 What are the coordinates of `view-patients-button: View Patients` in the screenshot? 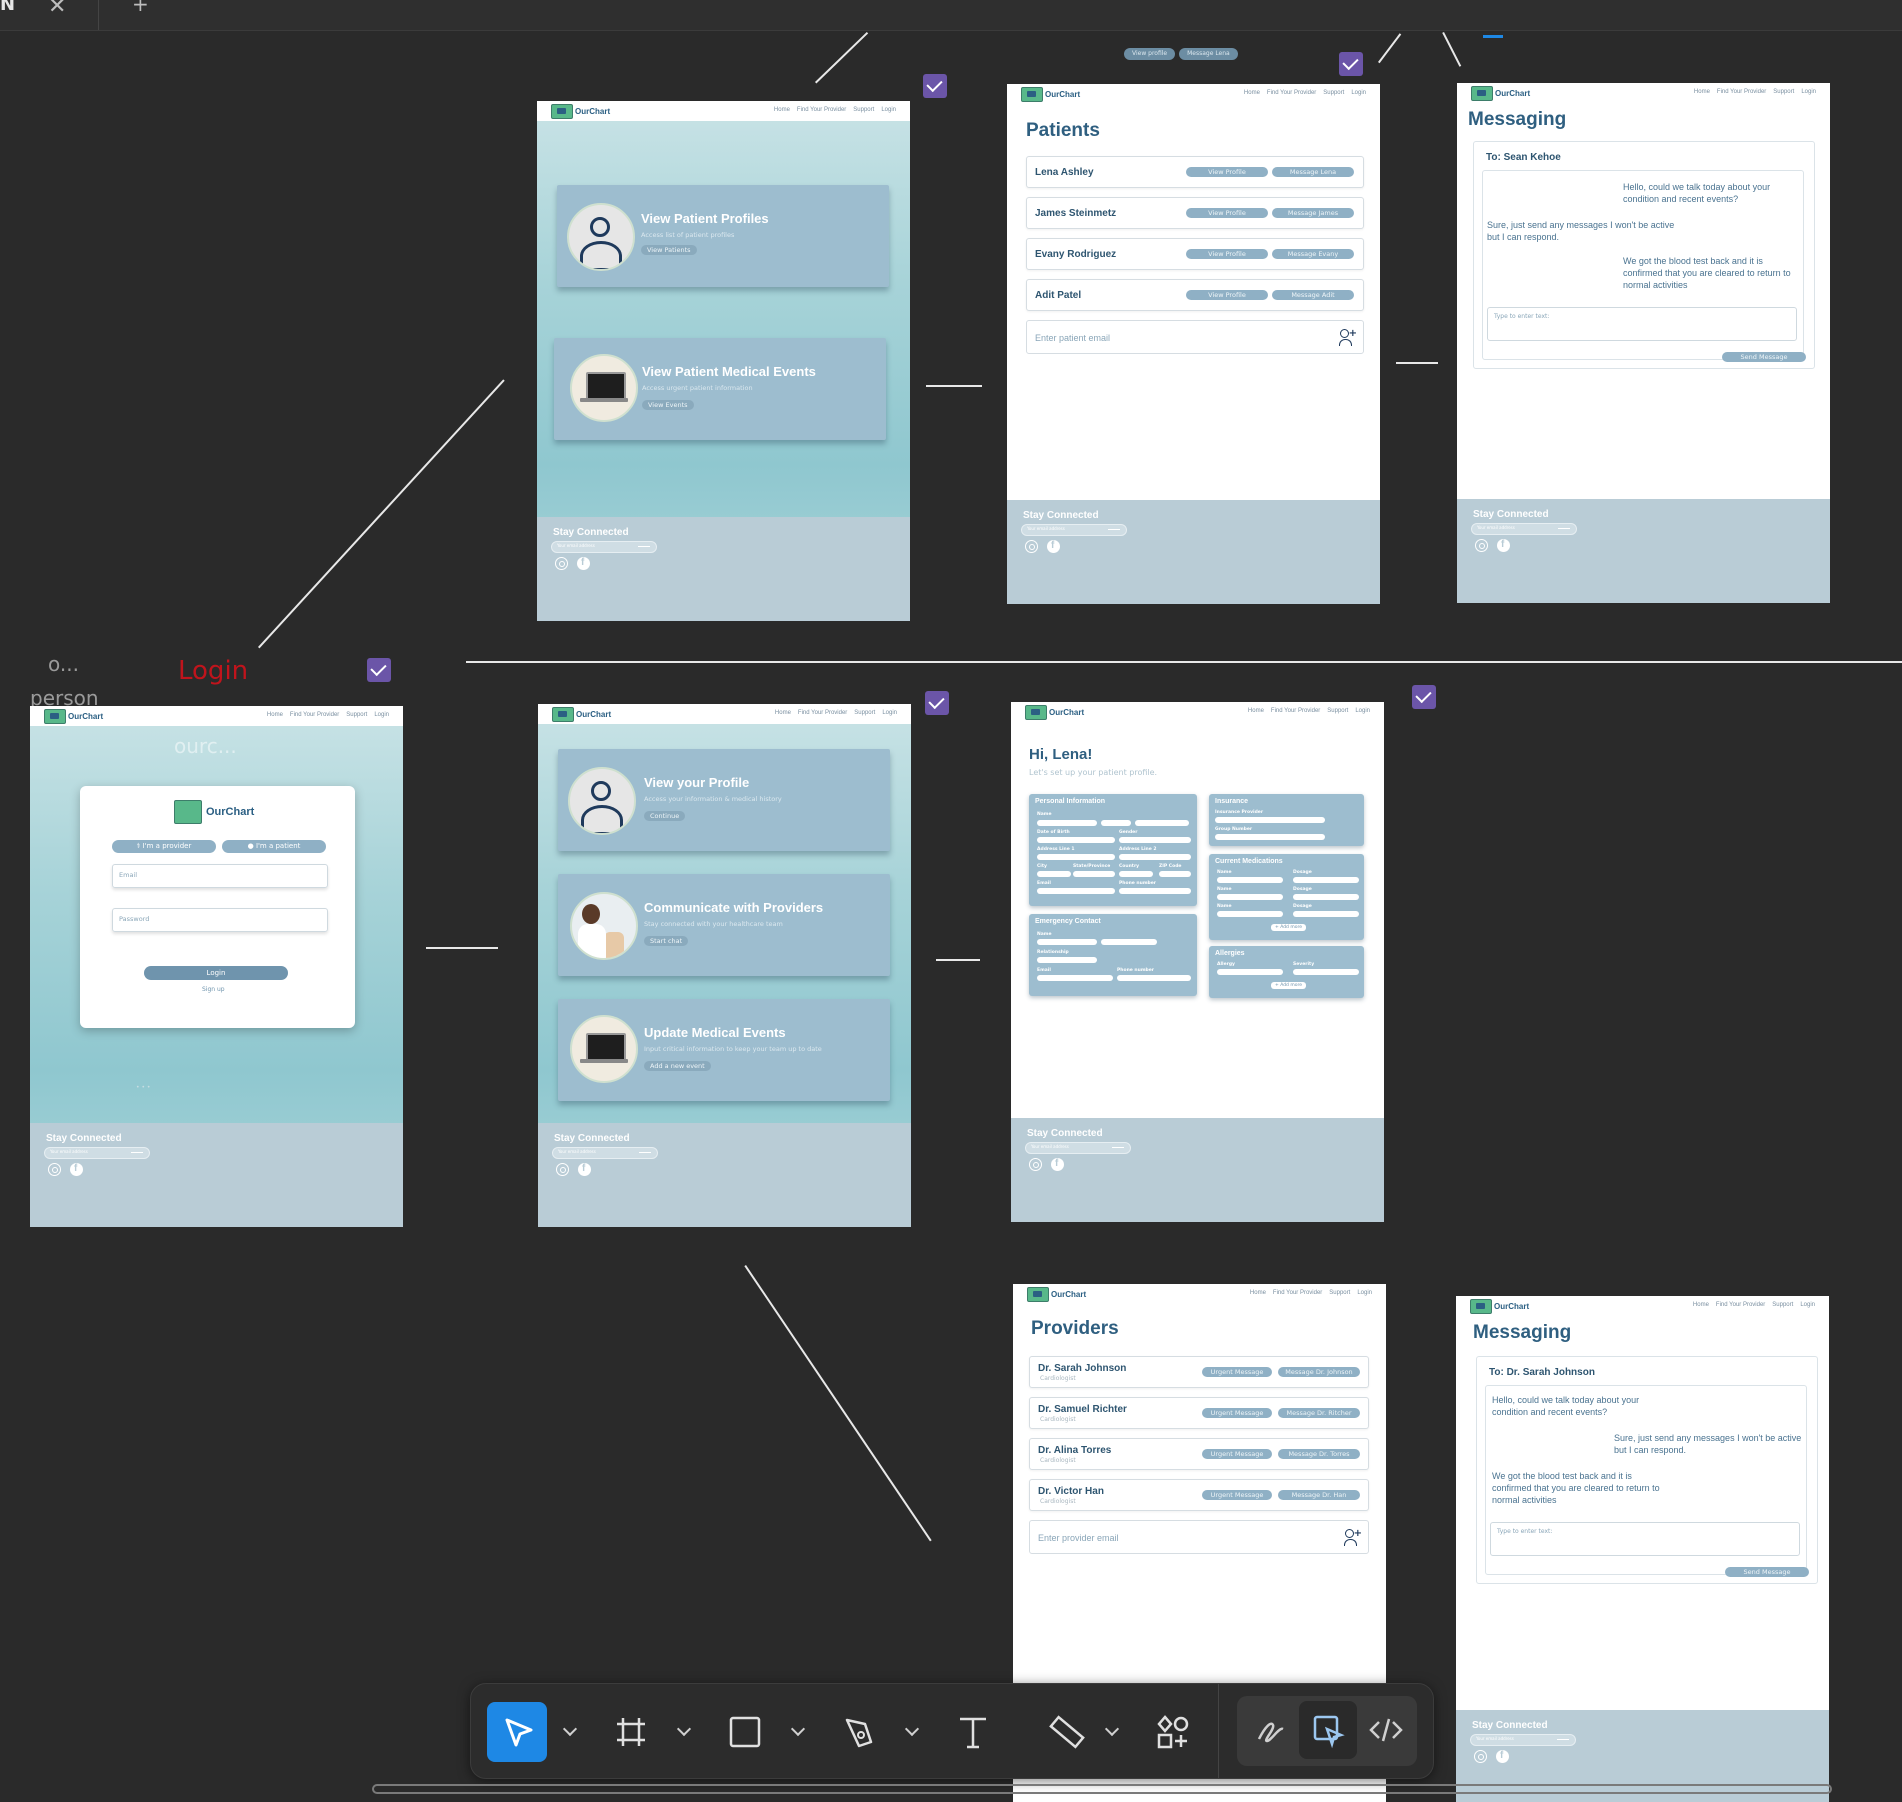 It's located at (669, 250).